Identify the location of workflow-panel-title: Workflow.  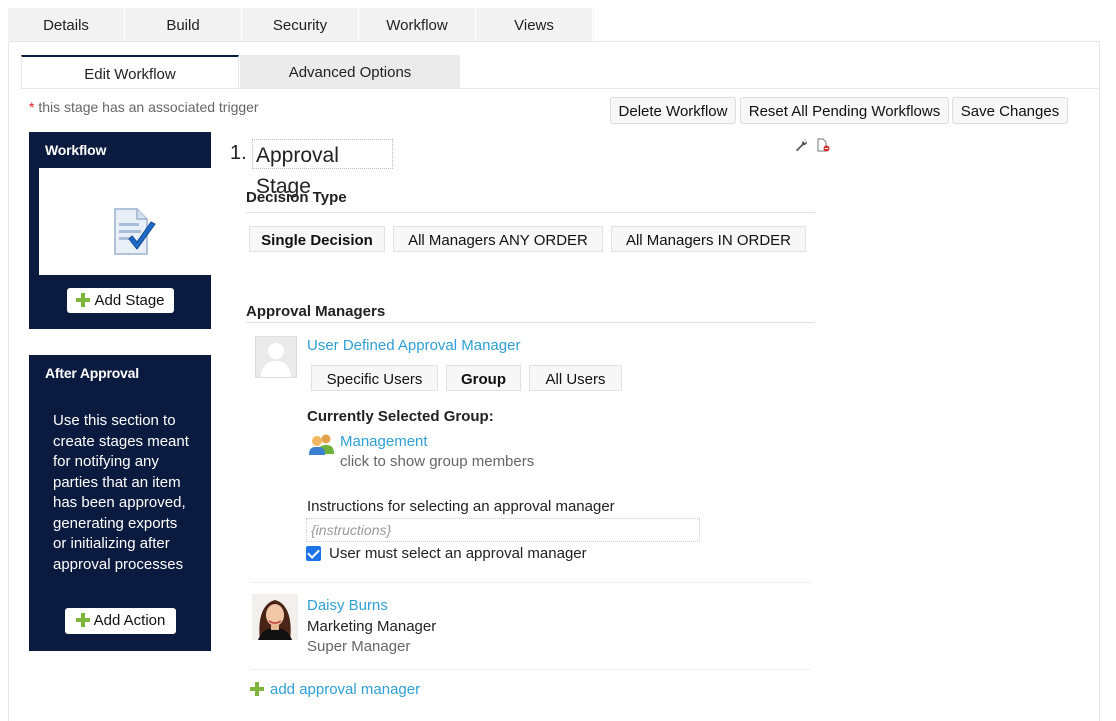
(76, 150).